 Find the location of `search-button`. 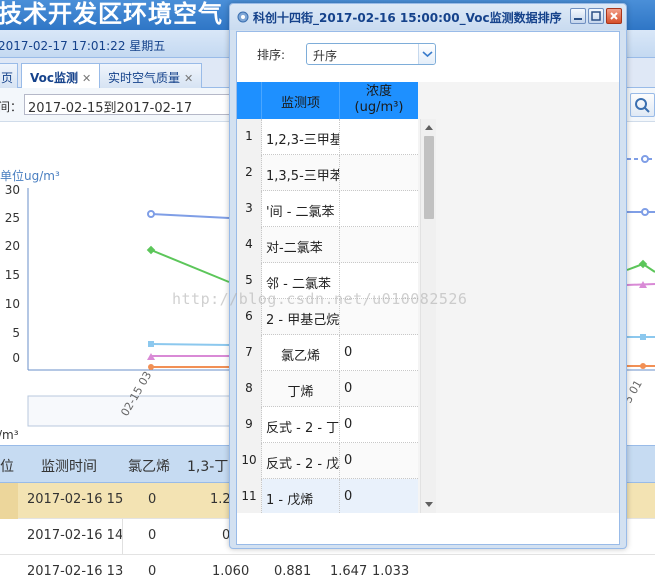

search-button is located at coordinates (642, 105).